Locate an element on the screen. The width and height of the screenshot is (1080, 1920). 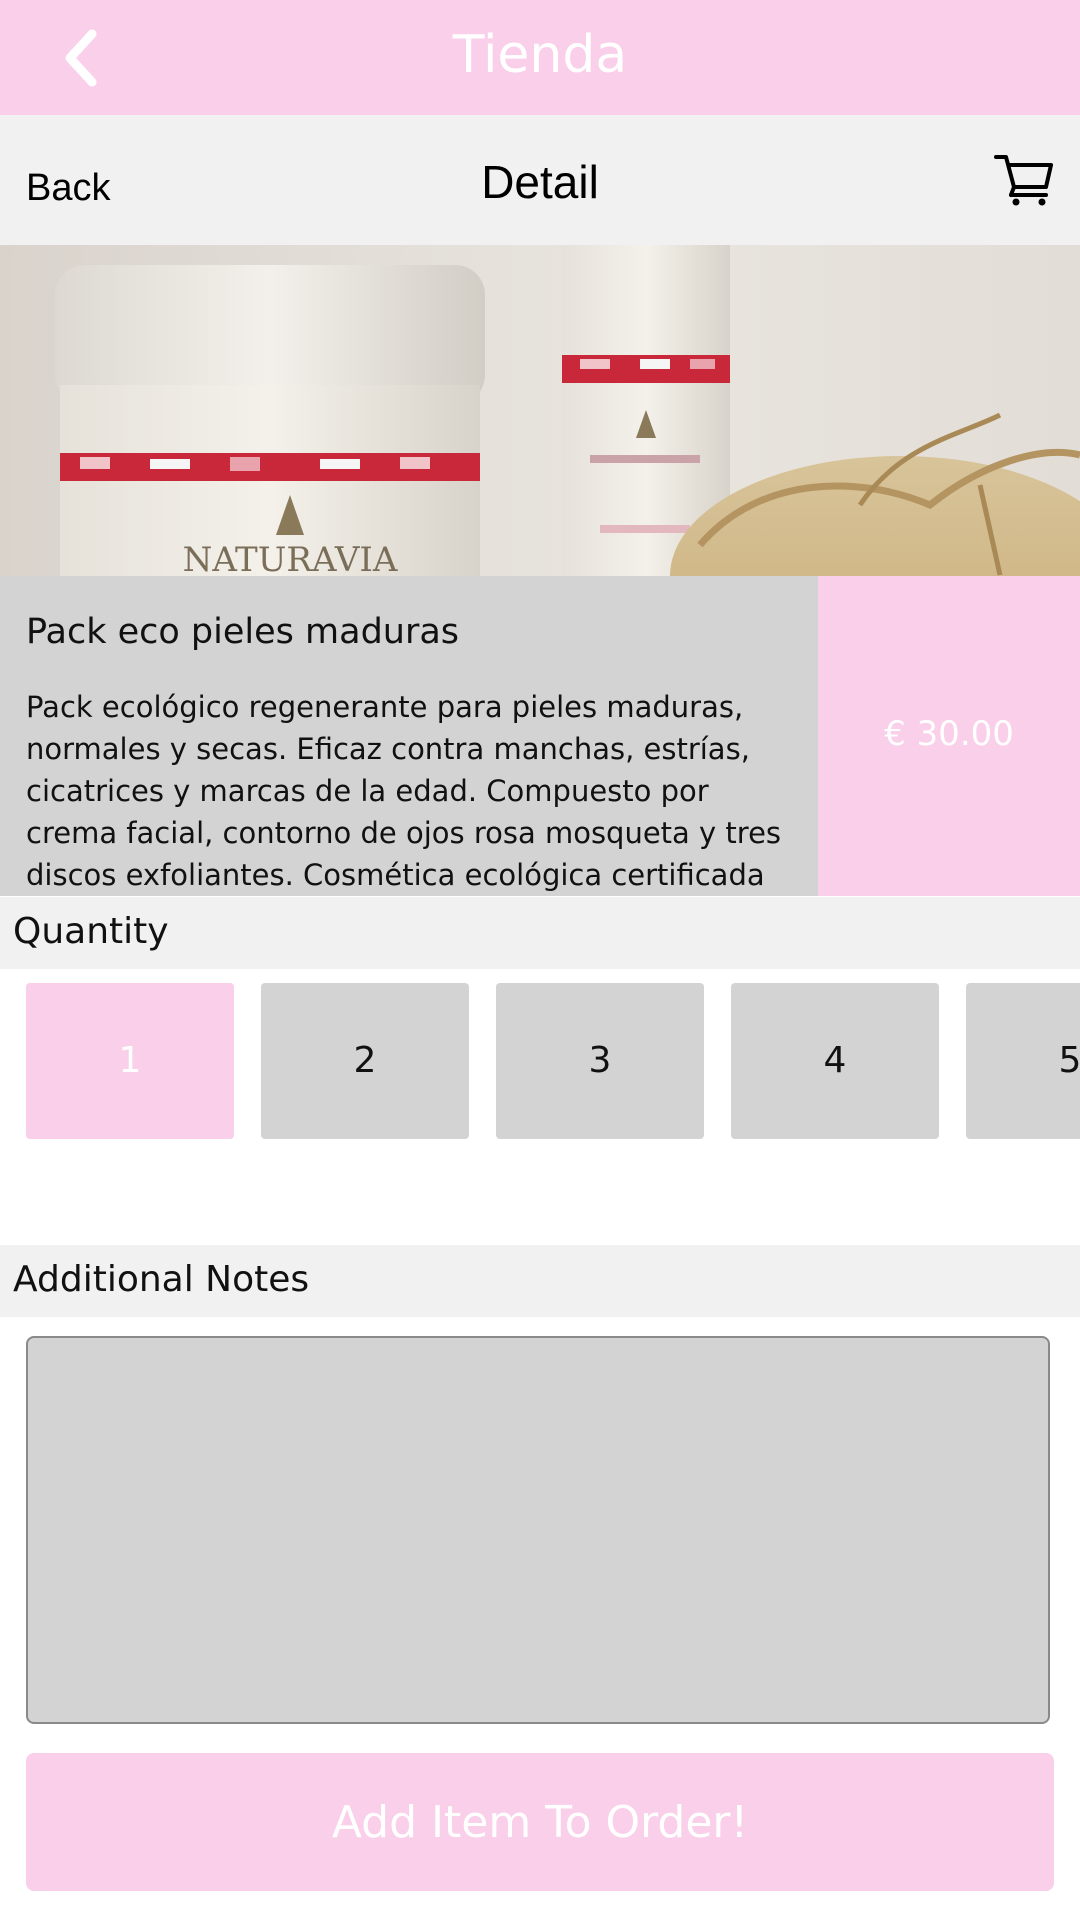
product-name: Pack eco pieles maduras is located at coordinates (243, 632).